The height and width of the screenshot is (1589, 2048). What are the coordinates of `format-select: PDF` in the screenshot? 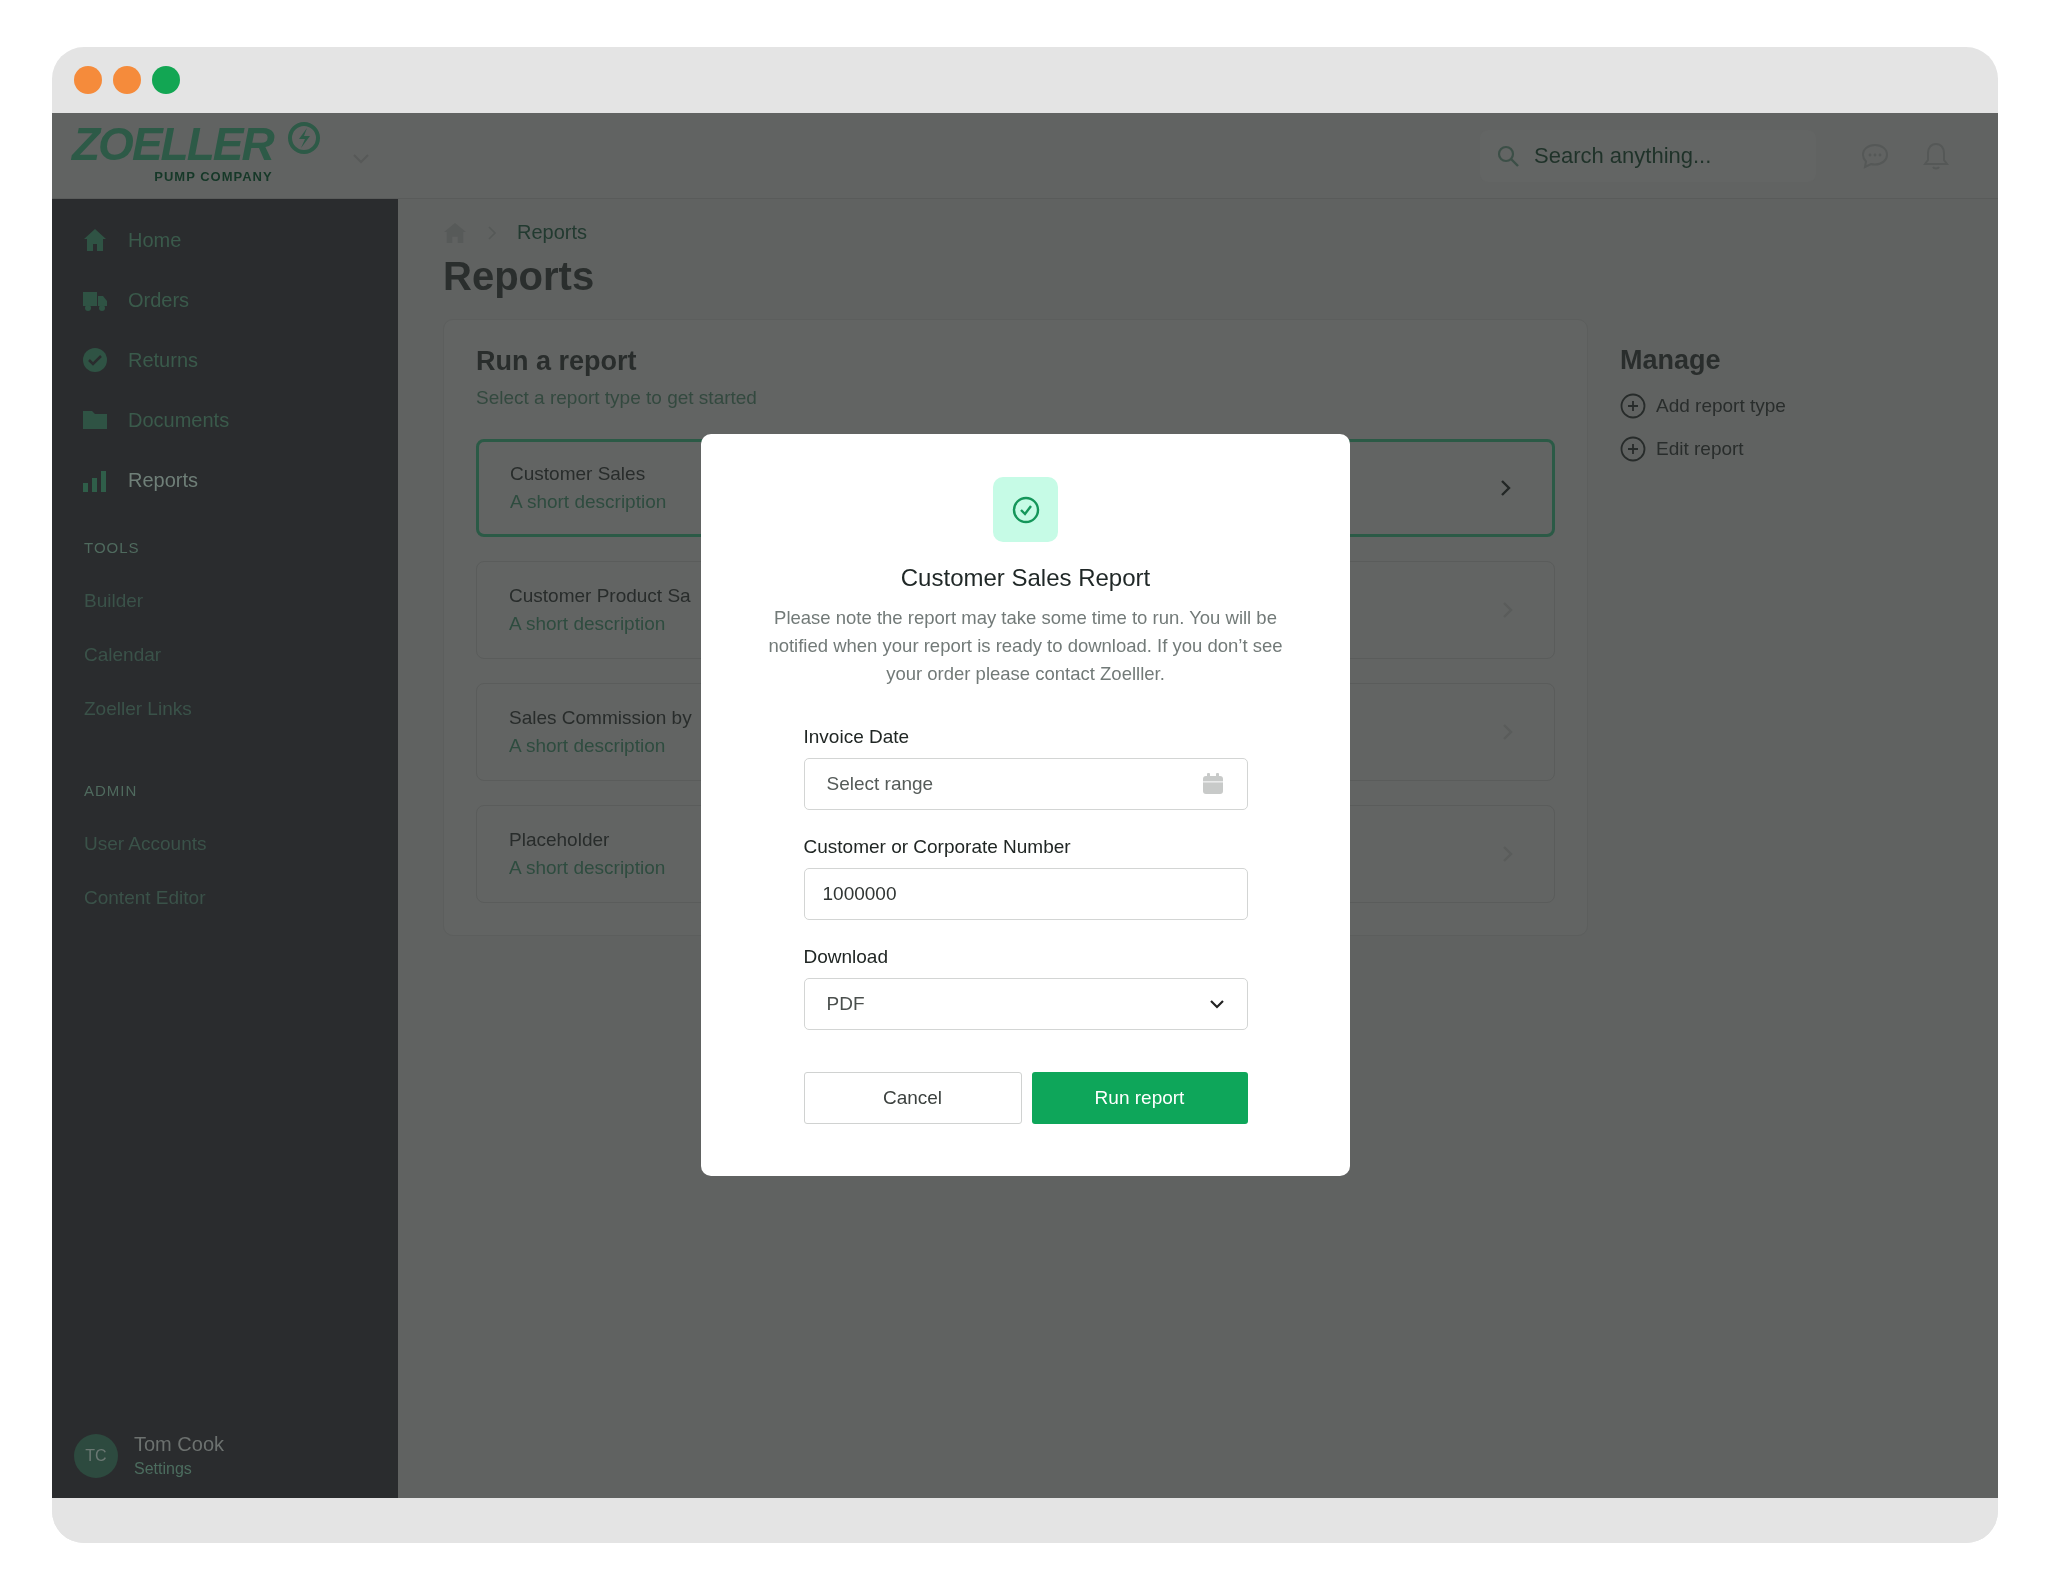 It's located at (1025, 1004).